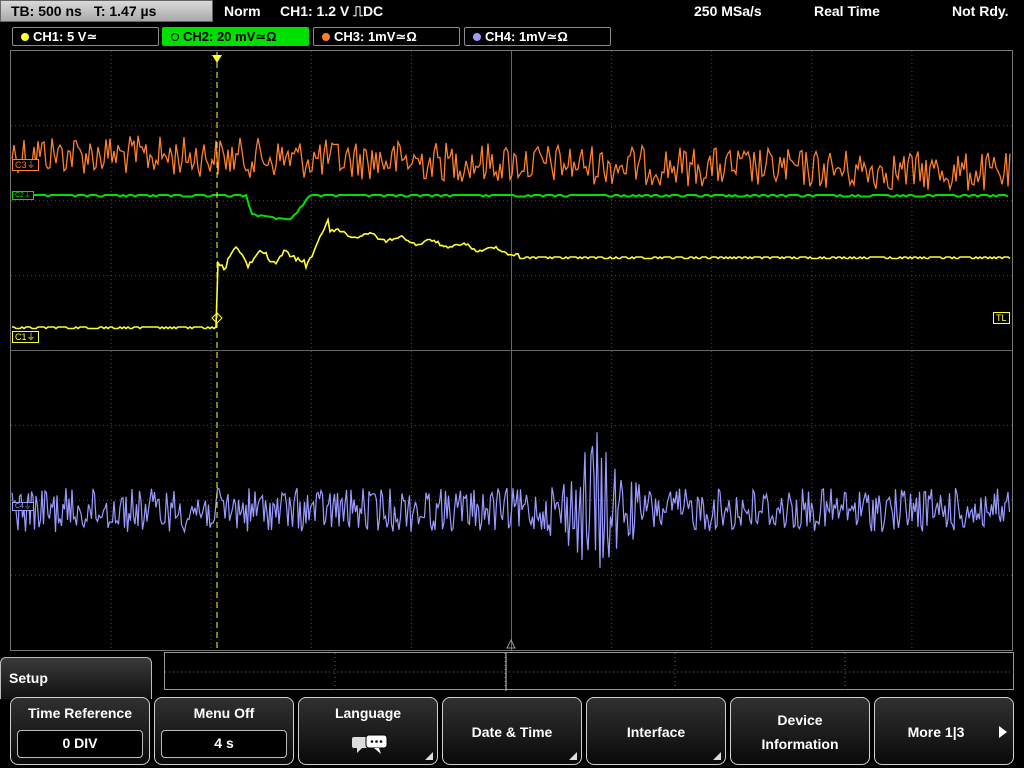  Describe the element at coordinates (79, 713) in the screenshot. I see `time-reference-label: Time Reference` at that location.